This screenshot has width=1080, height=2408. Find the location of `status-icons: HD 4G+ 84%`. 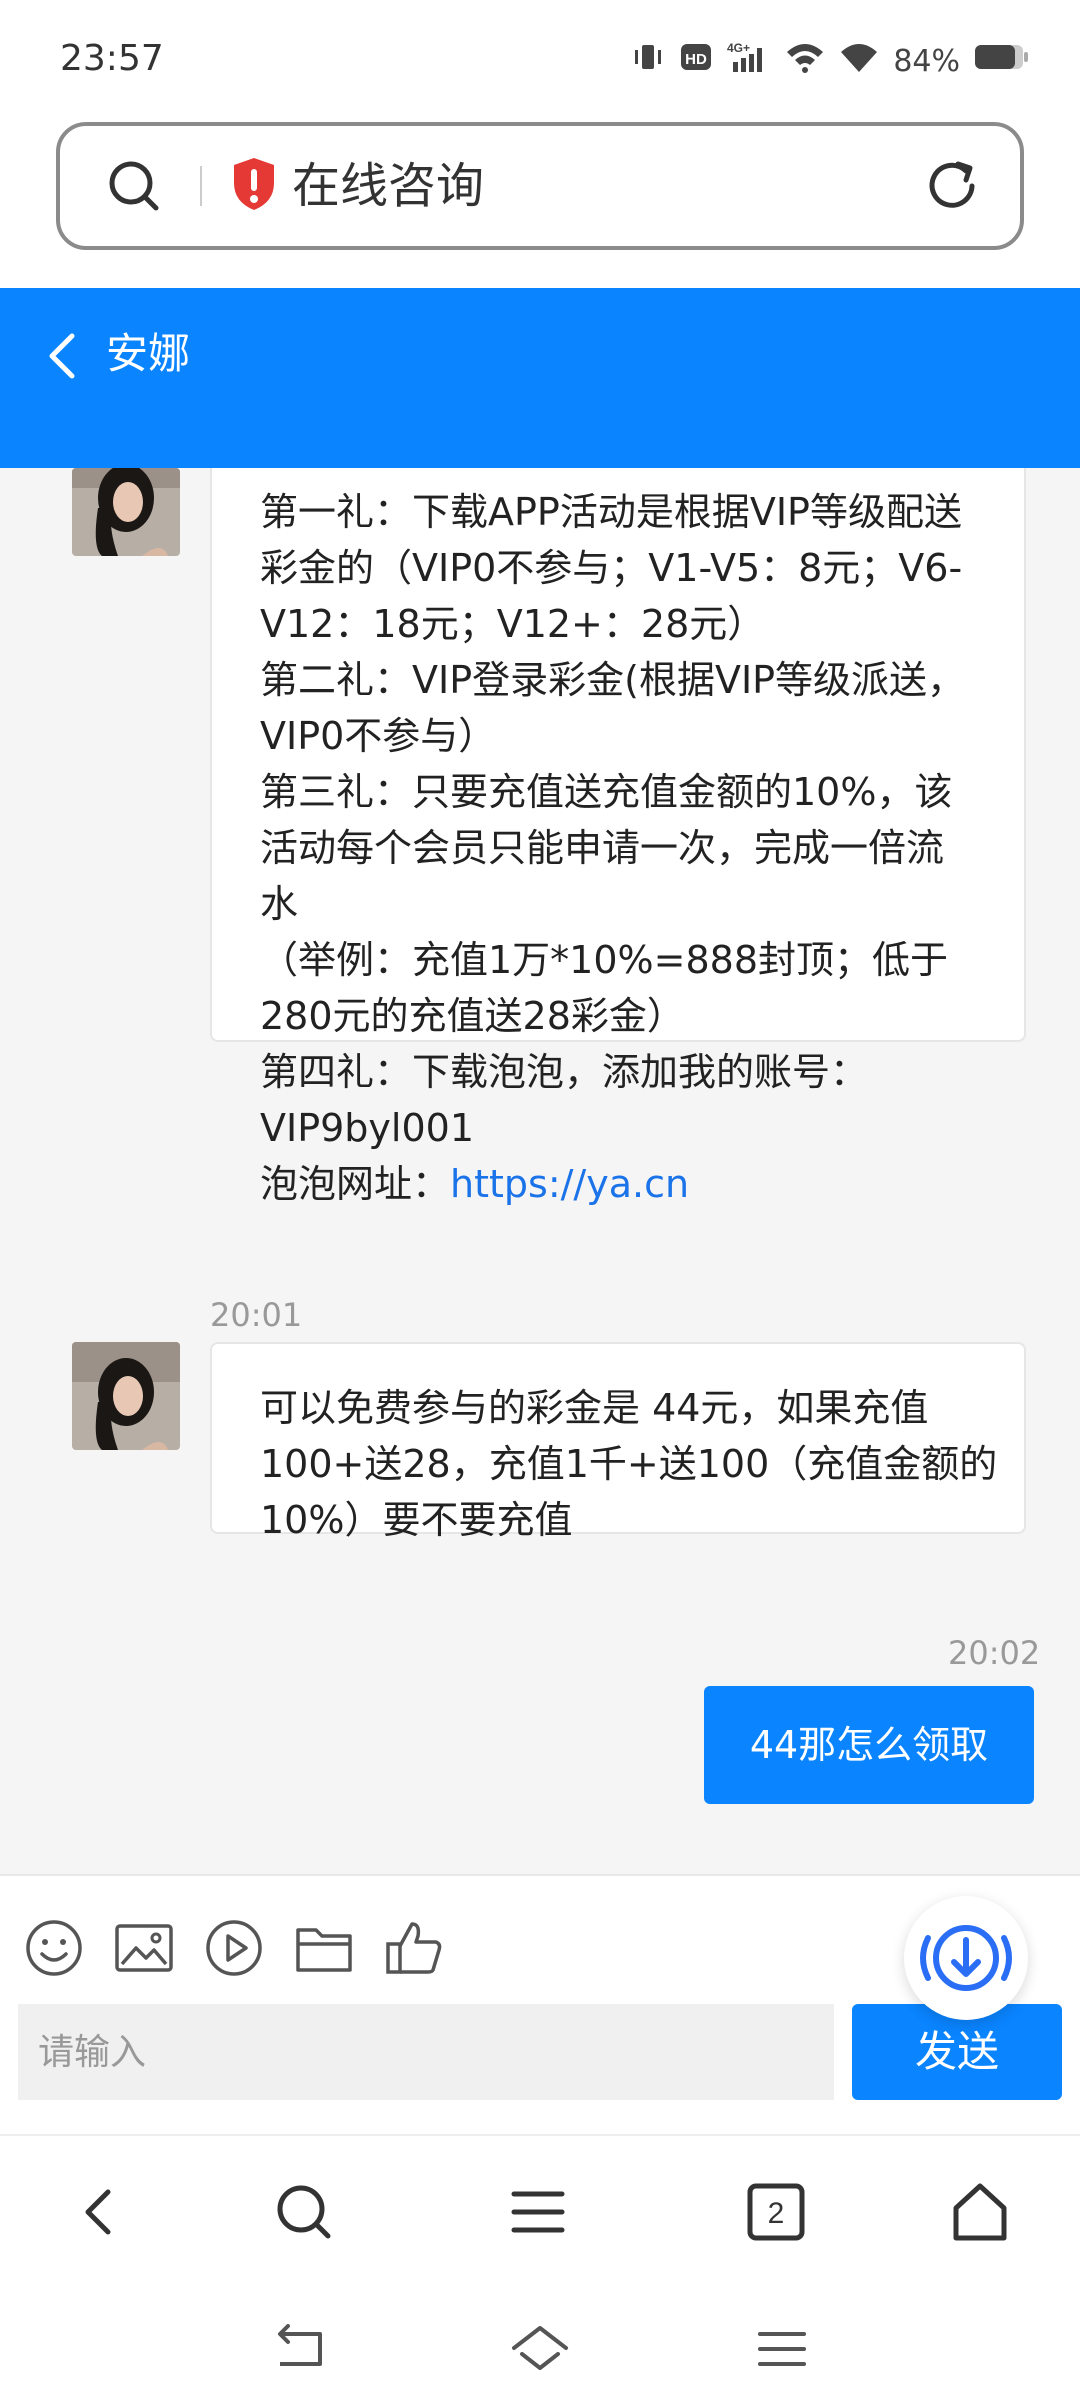

status-icons: HD 4G+ 84% is located at coordinates (830, 61).